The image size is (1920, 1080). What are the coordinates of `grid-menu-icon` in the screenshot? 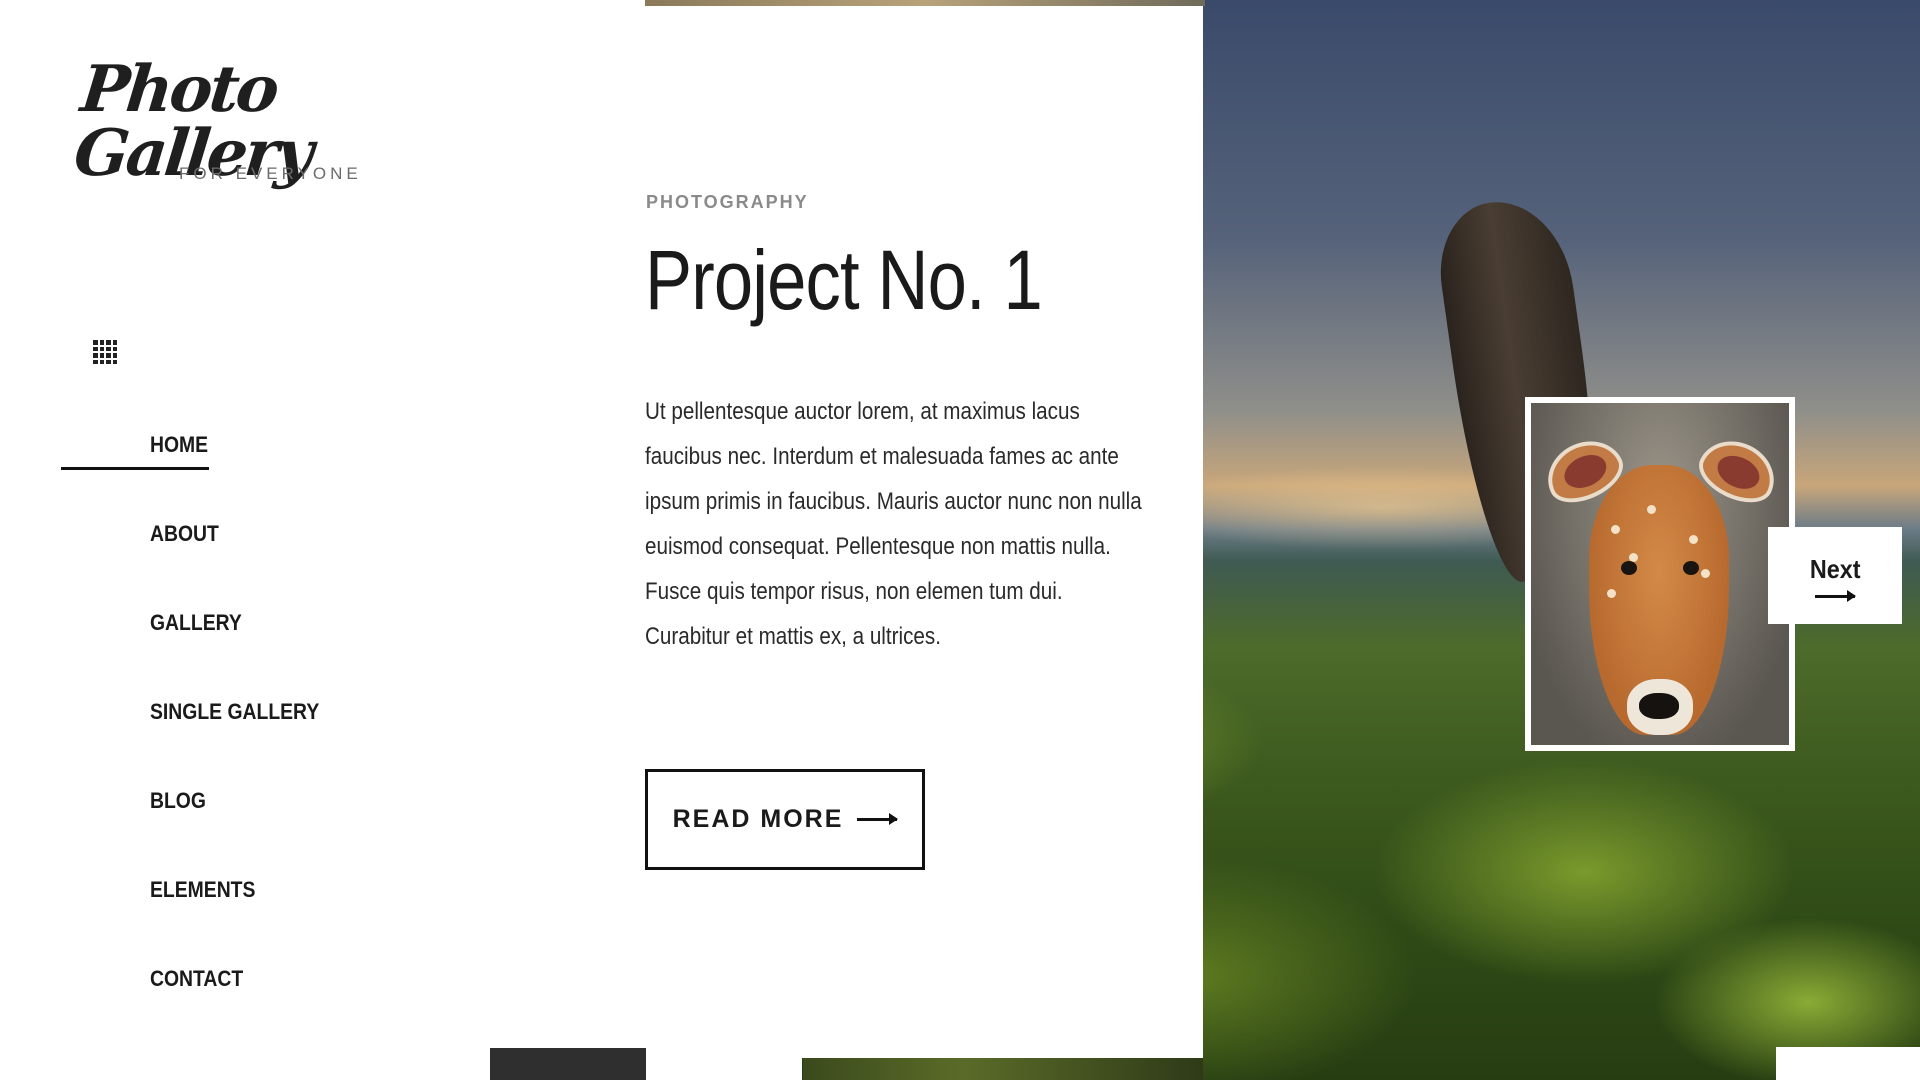 It's located at (105, 352).